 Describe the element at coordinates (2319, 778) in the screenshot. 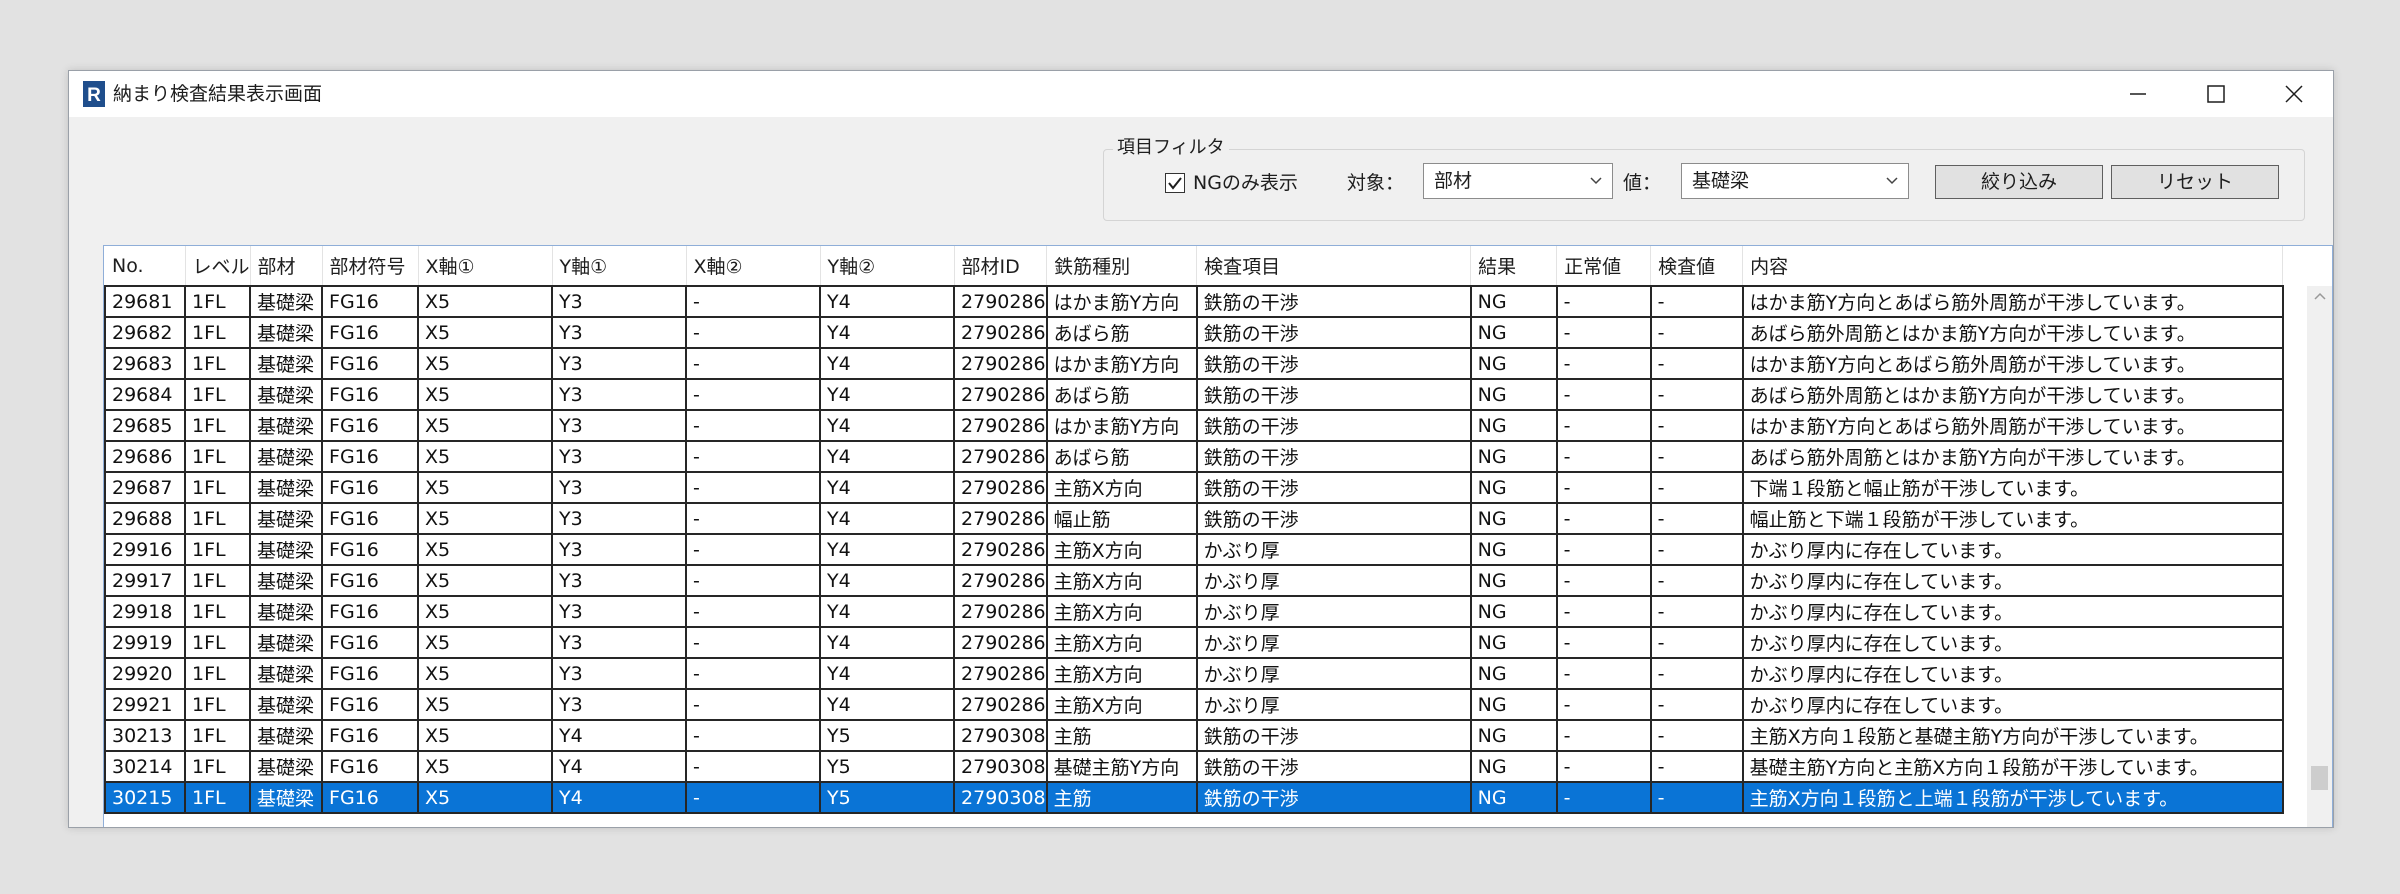

I see `scrollbar-thumb` at that location.